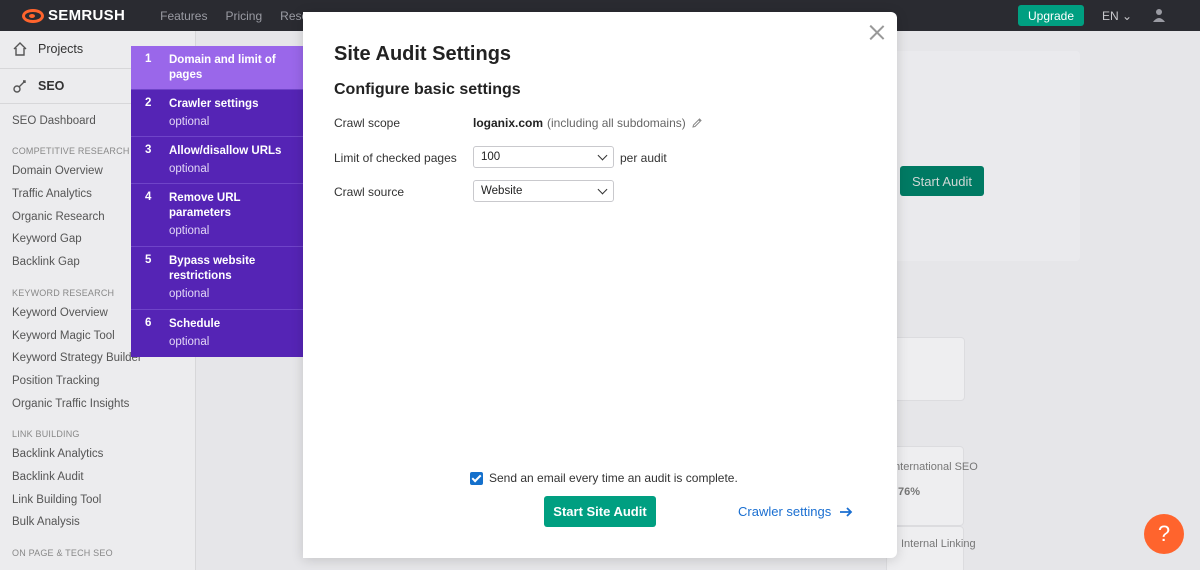 The image size is (1200, 570). Describe the element at coordinates (427, 89) in the screenshot. I see `dialog-subtitle: Configure basic settings` at that location.